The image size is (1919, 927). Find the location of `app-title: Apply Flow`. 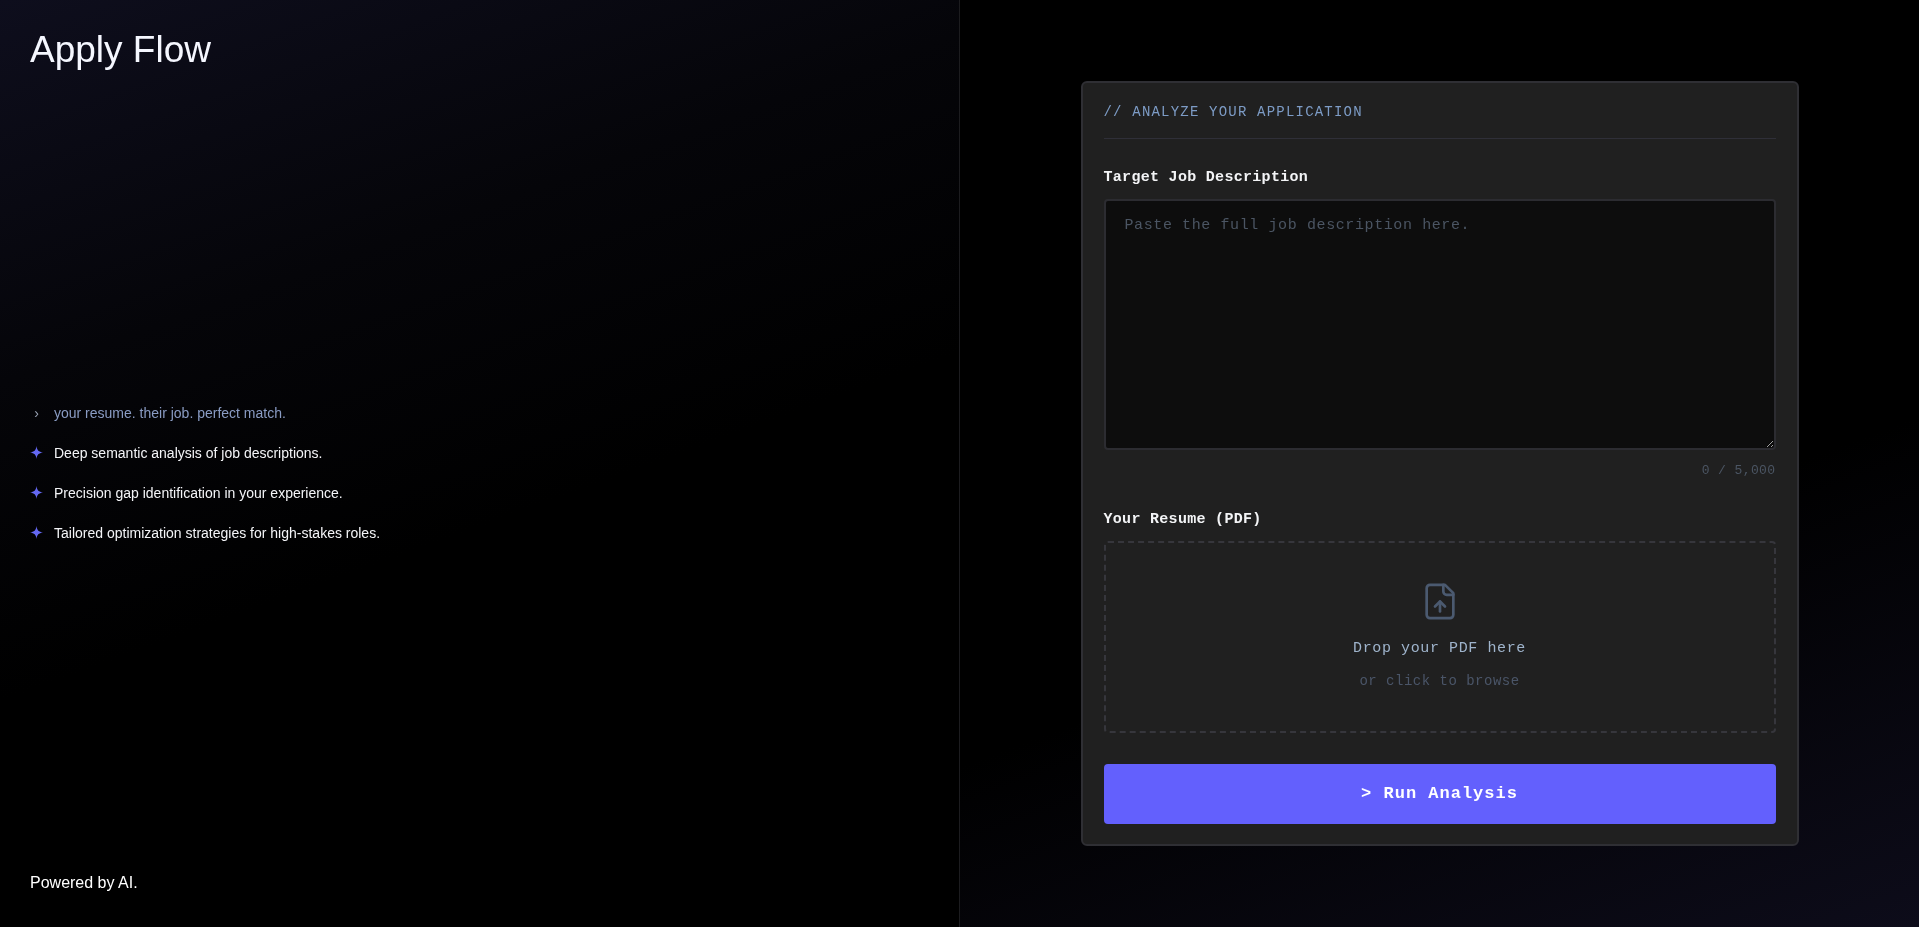

app-title: Apply Flow is located at coordinates (120, 50).